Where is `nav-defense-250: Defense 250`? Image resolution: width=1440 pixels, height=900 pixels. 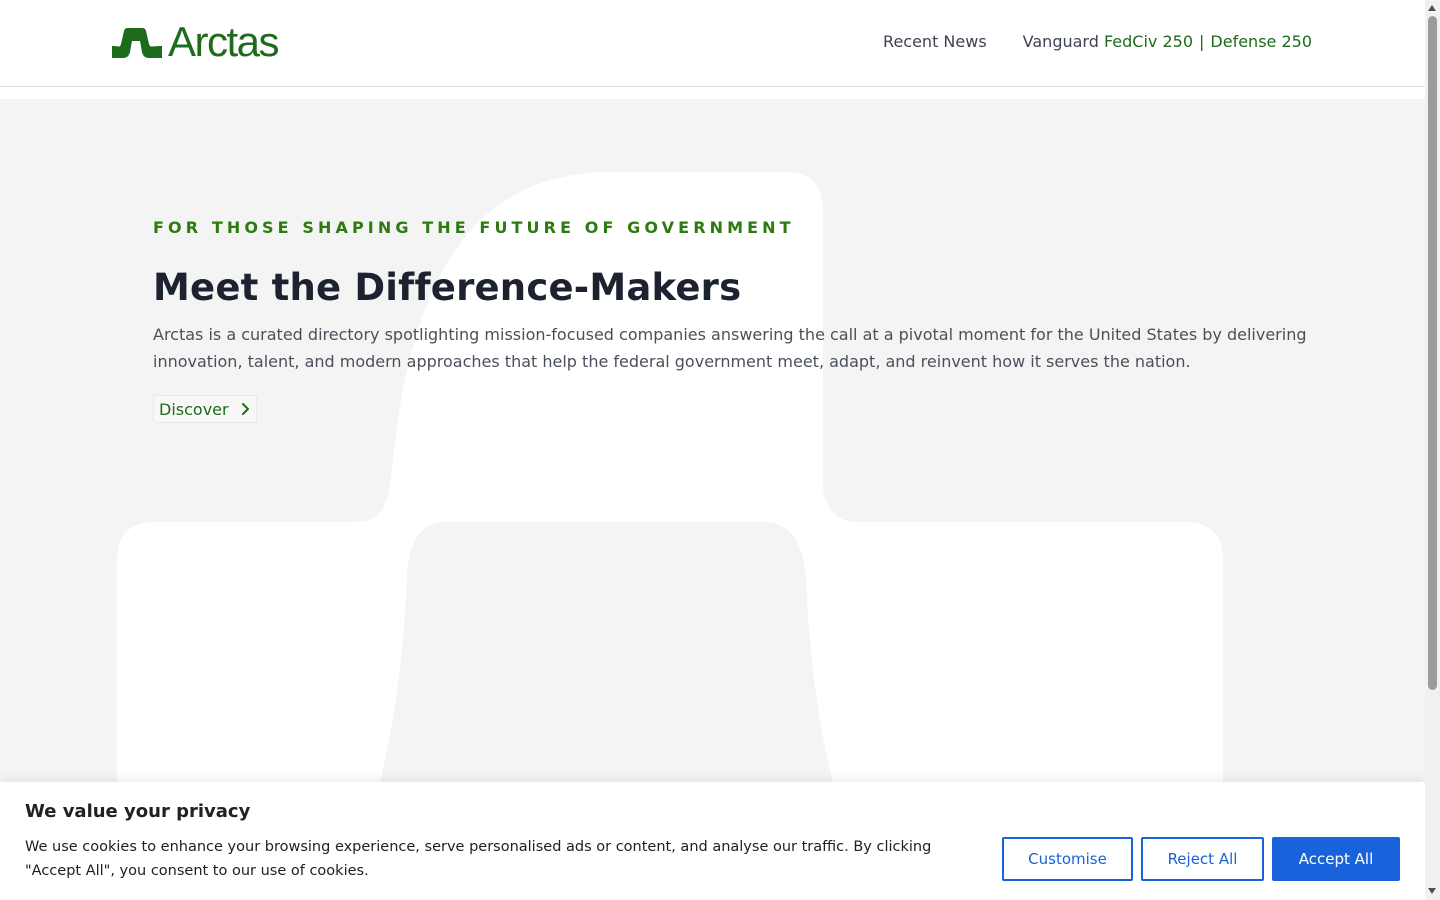
nav-defense-250: Defense 250 is located at coordinates (1261, 41).